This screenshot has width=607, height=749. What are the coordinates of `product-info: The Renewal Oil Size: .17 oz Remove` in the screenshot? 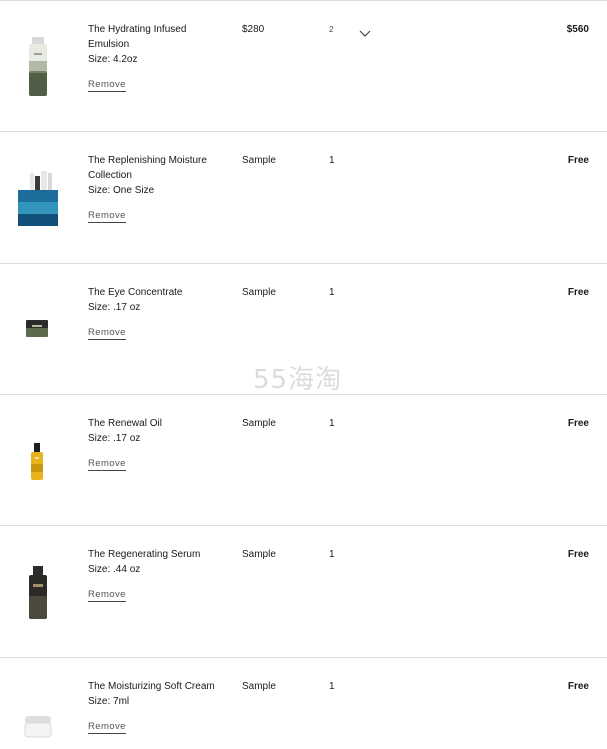 It's located at (158, 443).